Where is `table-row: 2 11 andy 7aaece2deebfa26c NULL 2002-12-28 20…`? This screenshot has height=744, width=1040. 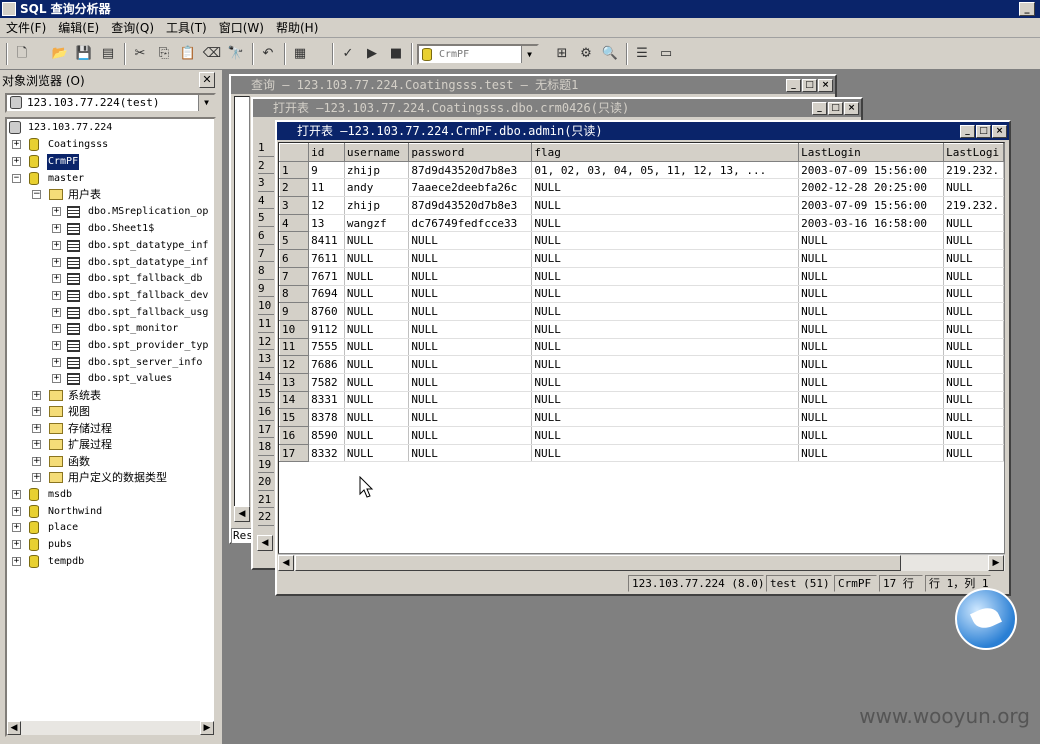
table-row: 2 11 andy 7aaece2deebfa26c NULL 2002-12-28 20… is located at coordinates (641, 188).